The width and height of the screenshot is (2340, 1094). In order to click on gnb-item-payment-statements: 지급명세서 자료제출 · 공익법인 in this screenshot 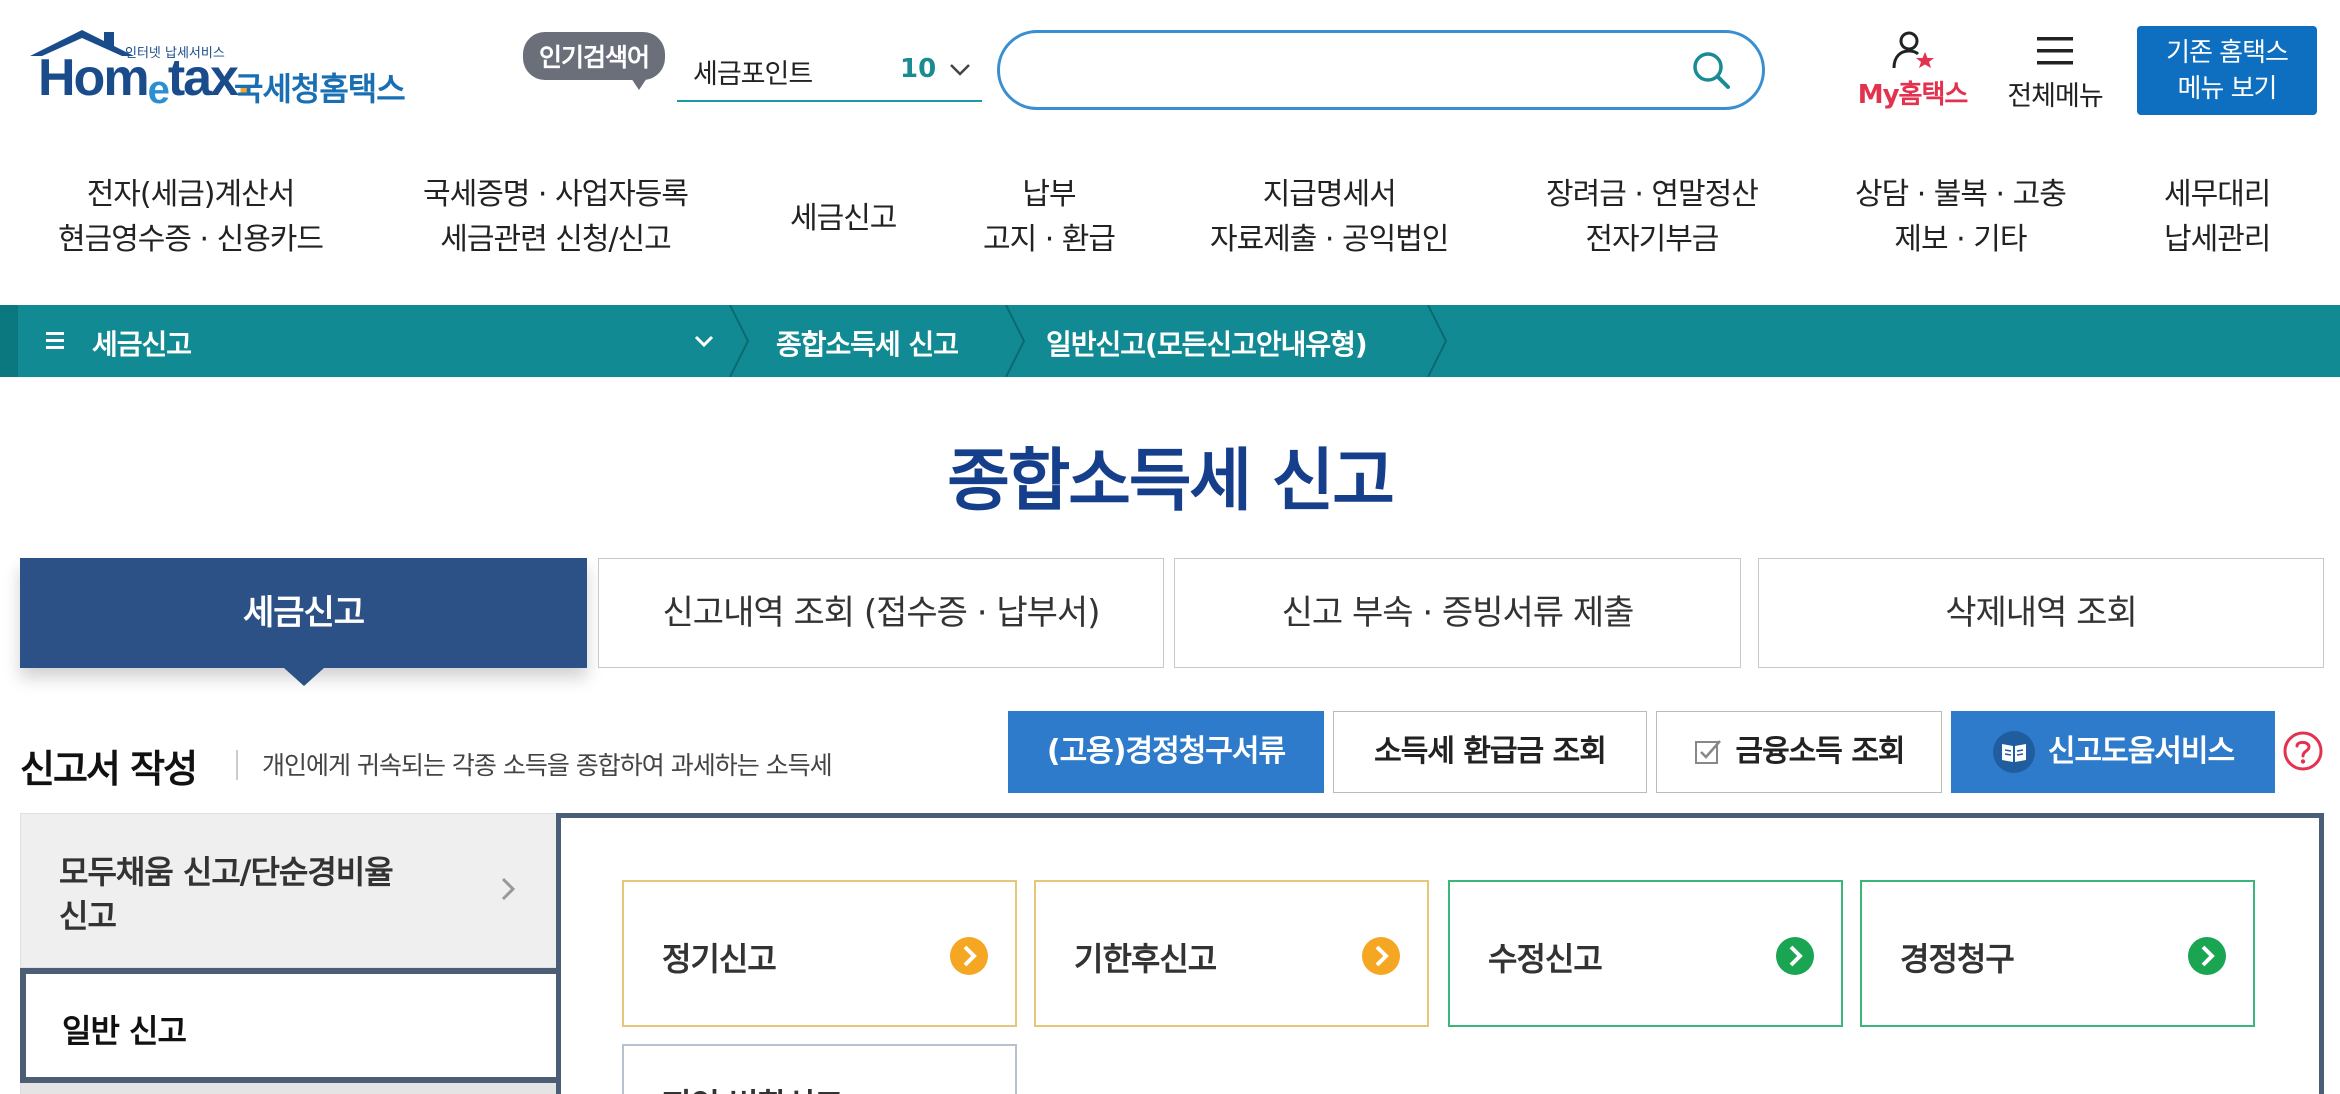, I will do `click(1329, 217)`.